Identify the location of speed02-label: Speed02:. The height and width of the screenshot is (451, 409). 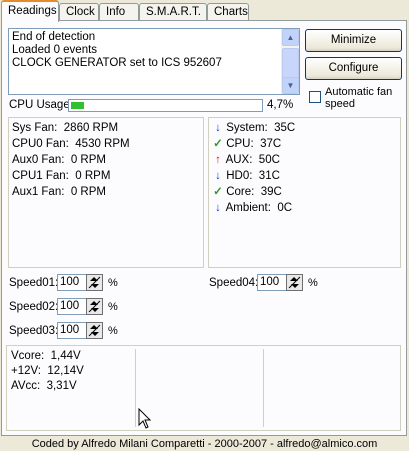
(34, 307).